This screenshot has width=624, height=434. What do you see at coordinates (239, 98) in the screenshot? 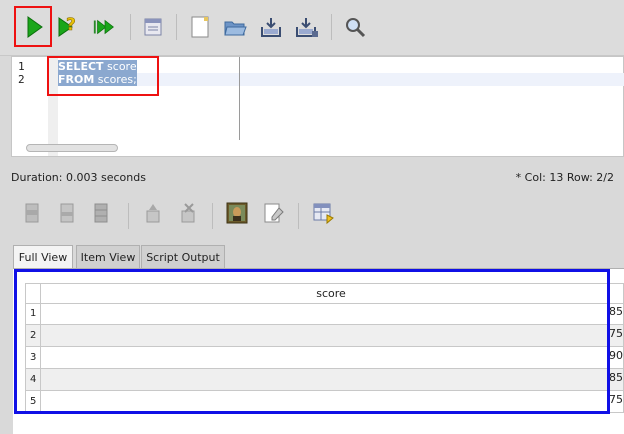
I see `editor-margin-line` at bounding box center [239, 98].